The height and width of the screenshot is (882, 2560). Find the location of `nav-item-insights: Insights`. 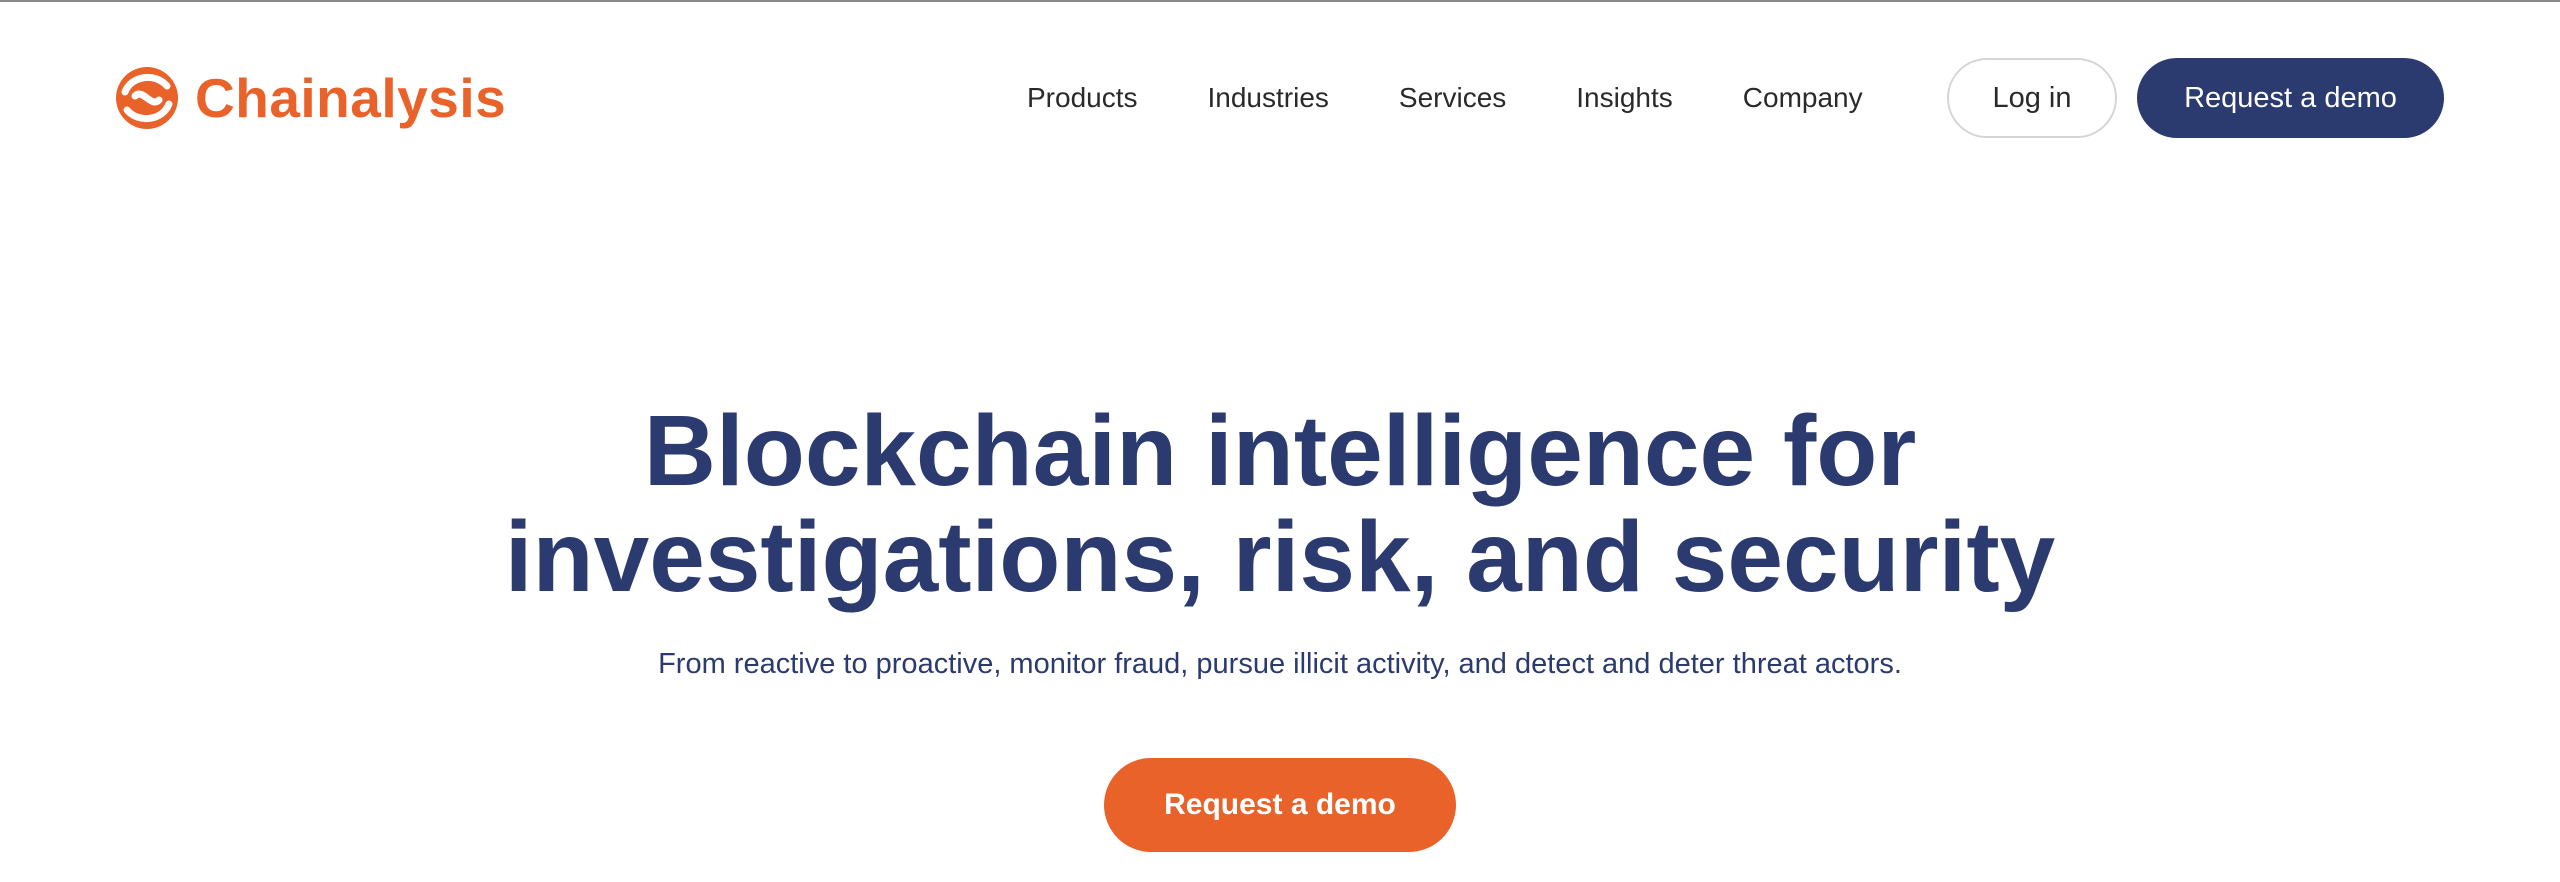

nav-item-insights: Insights is located at coordinates (1624, 98).